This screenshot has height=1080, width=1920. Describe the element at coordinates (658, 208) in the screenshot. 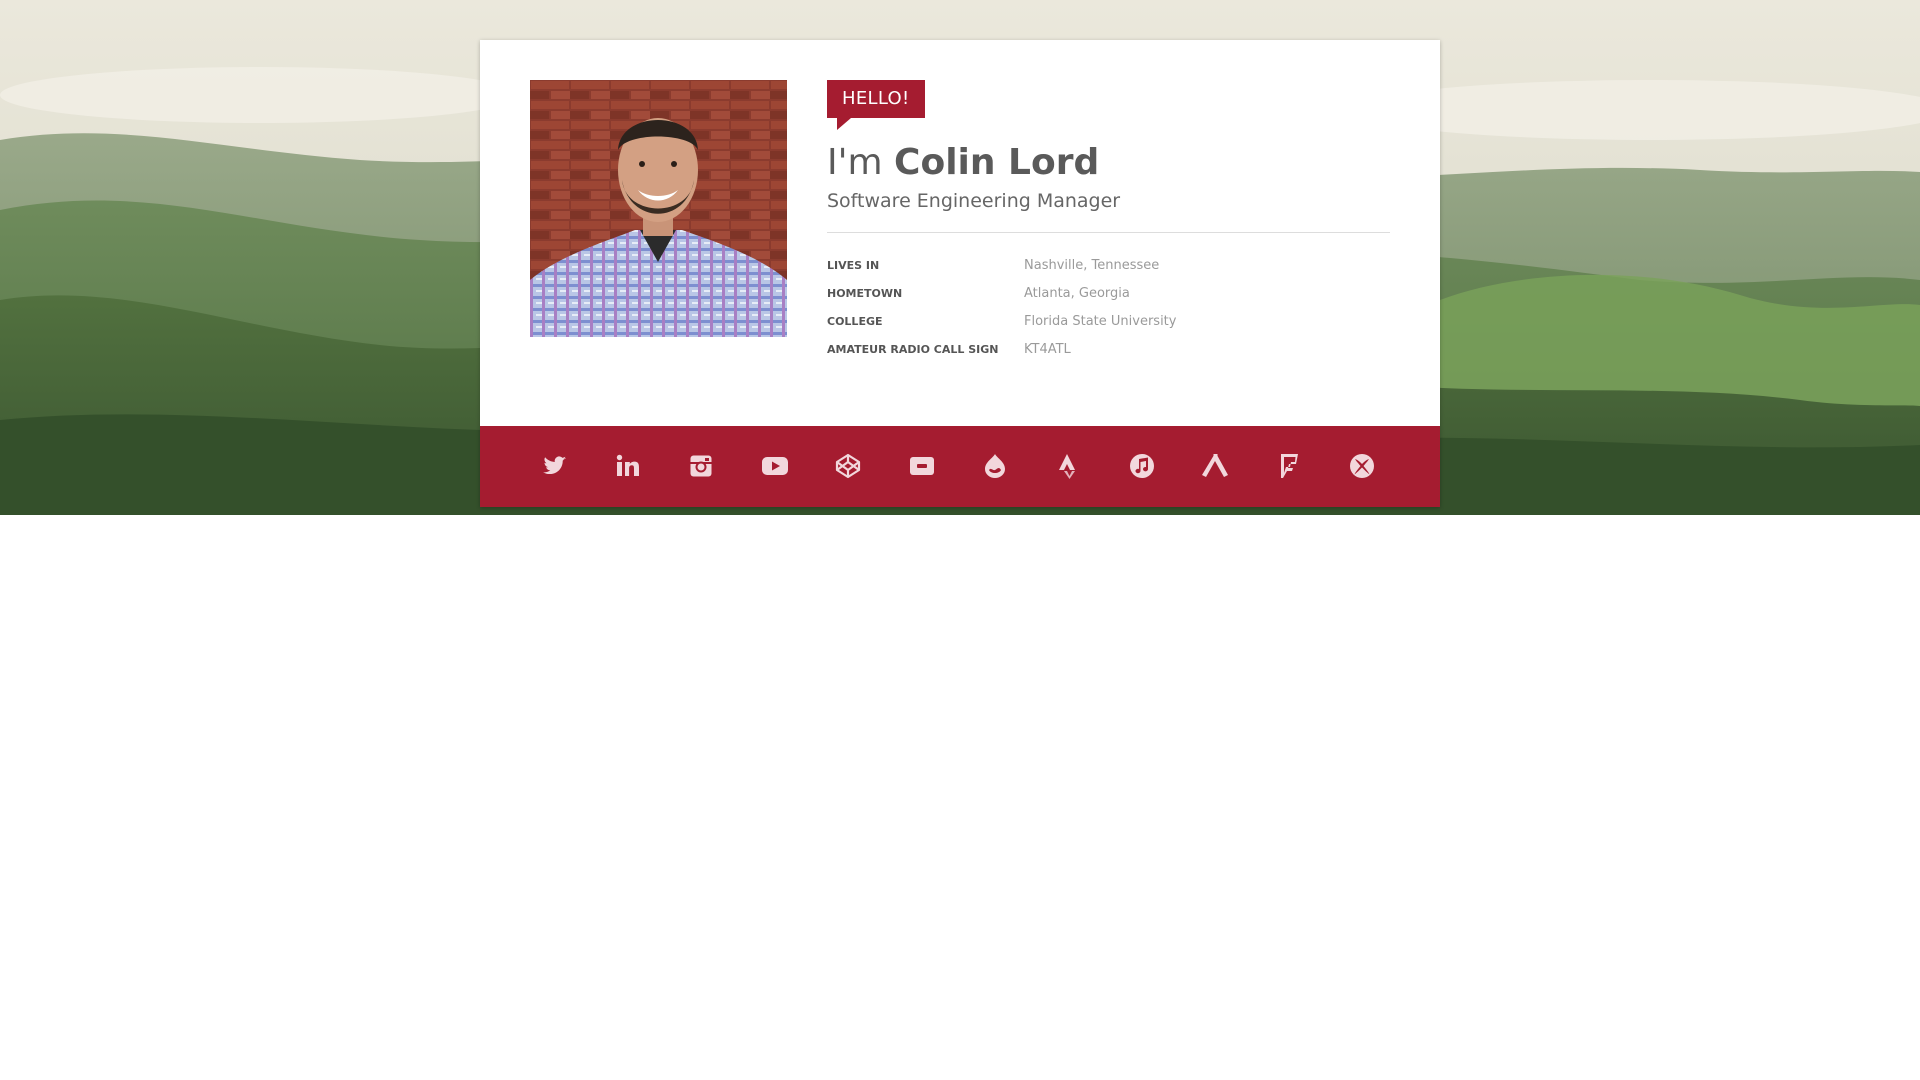

I see `profile-photo` at that location.